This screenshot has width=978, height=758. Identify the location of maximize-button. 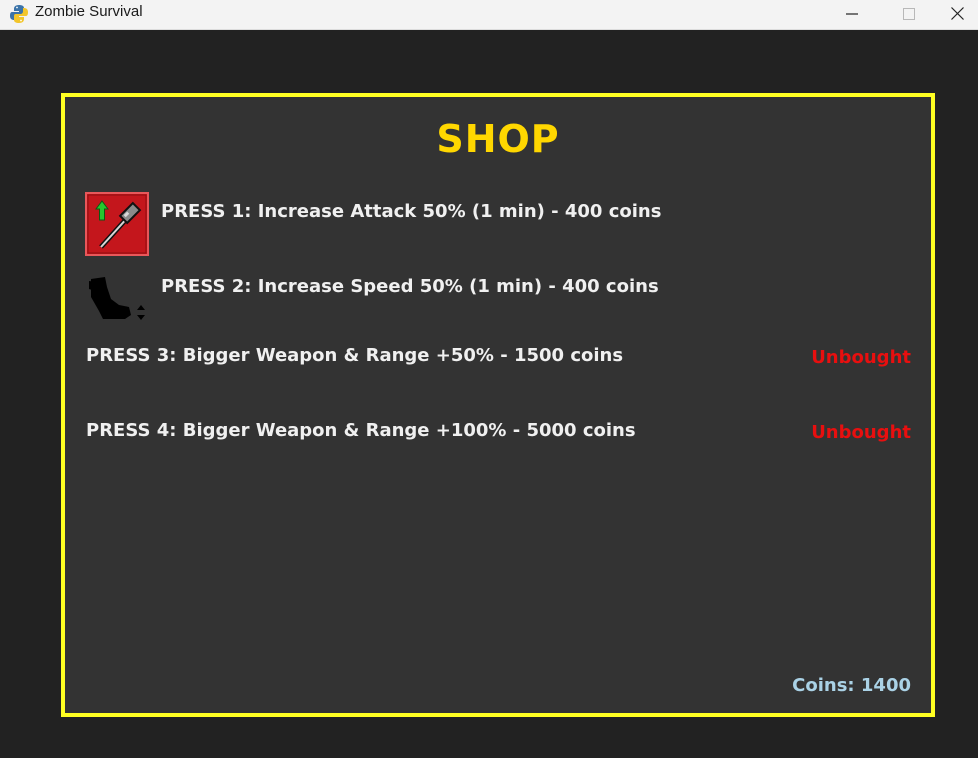
(909, 14).